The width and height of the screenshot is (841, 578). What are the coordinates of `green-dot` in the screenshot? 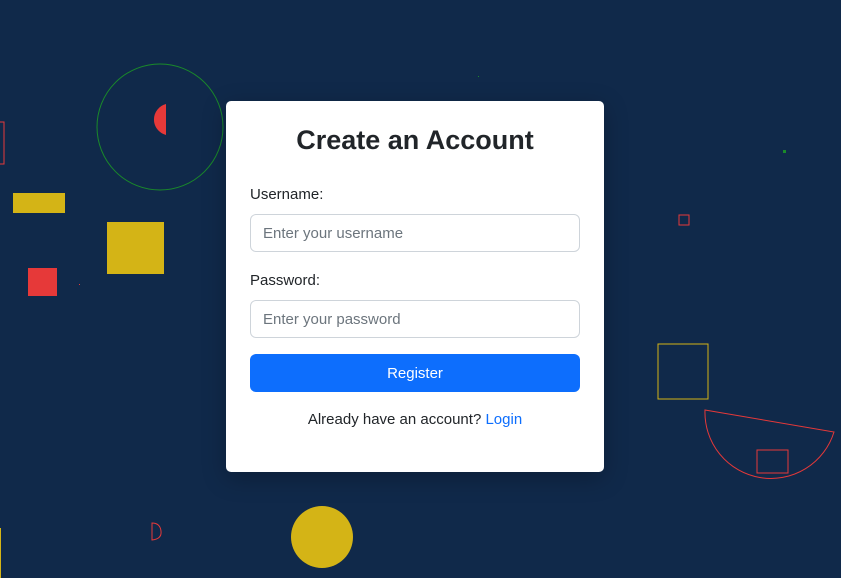 It's located at (784, 151).